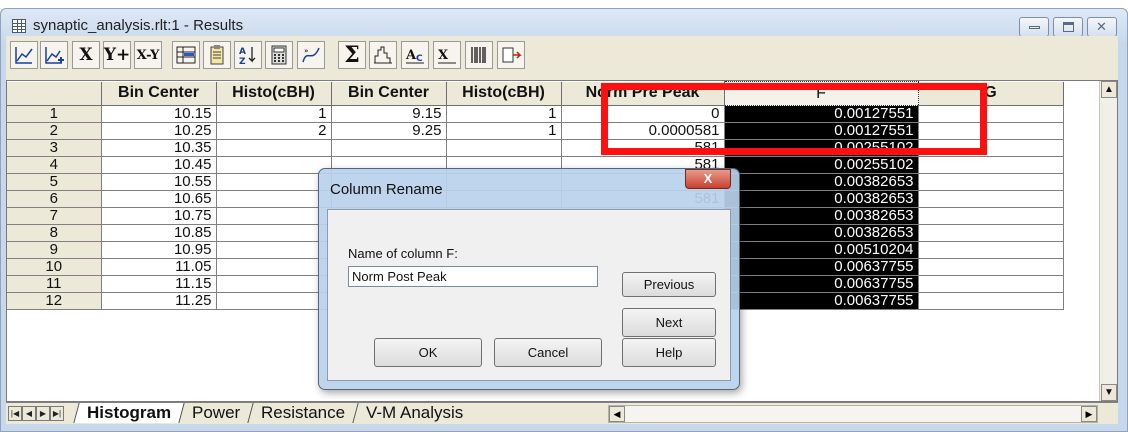  I want to click on scroll-down-icon: ▼, so click(1109, 392).